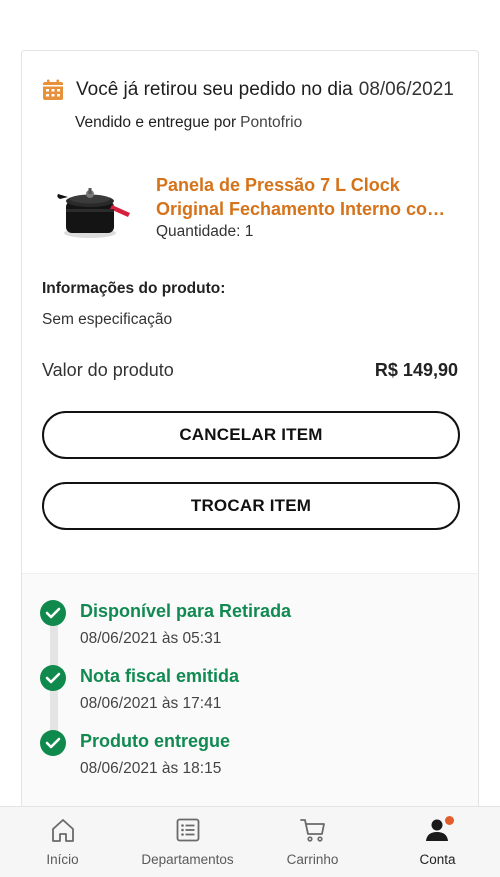  I want to click on product-title-line-1: Panela de Pressão 7 L Clock, so click(278, 185).